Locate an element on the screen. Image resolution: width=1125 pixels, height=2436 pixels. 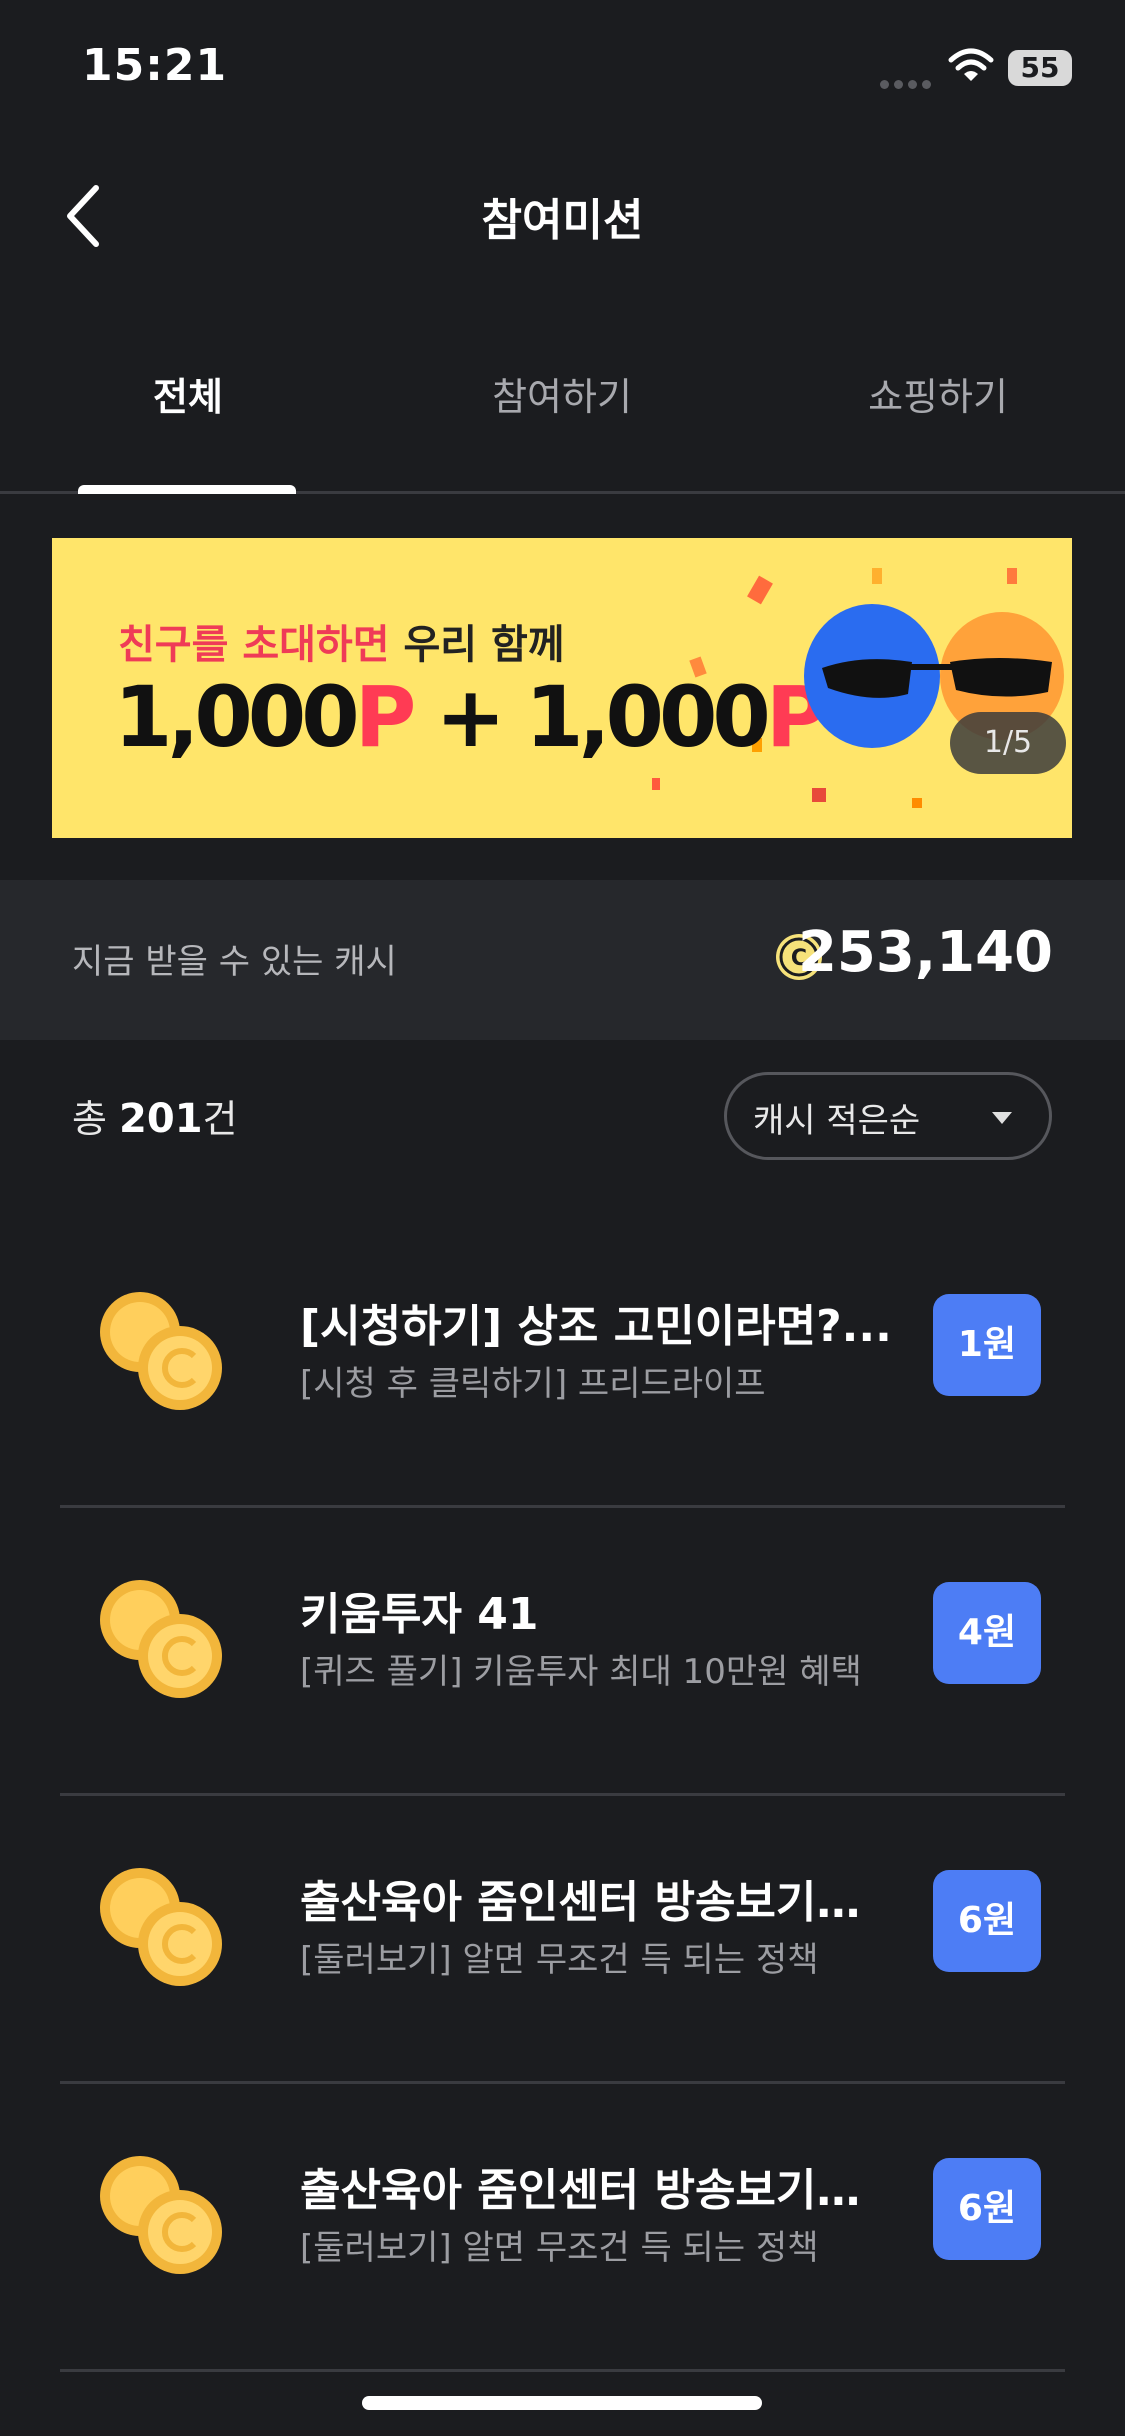
sort-dropdown: 캐시 적은순 is located at coordinates (888, 1116).